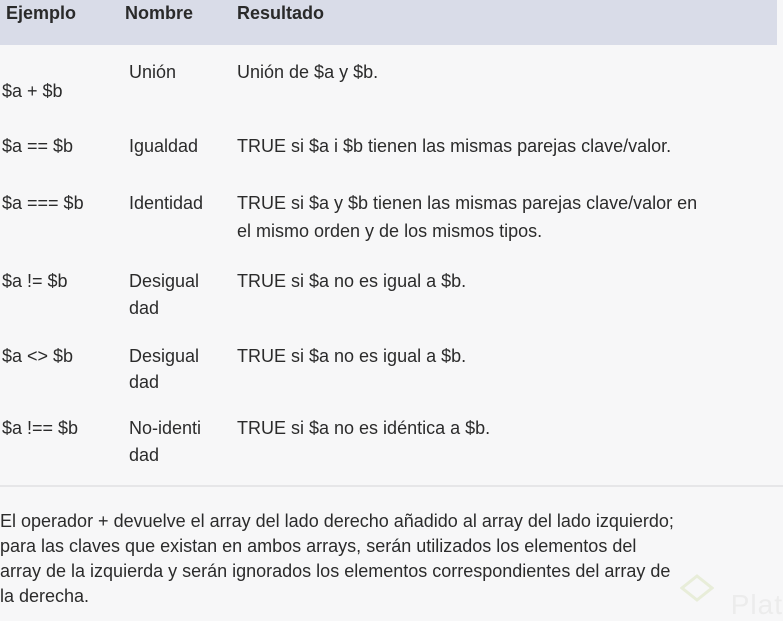 The image size is (783, 621). What do you see at coordinates (43, 203) in the screenshot?
I see `example-cell: $a === $b` at bounding box center [43, 203].